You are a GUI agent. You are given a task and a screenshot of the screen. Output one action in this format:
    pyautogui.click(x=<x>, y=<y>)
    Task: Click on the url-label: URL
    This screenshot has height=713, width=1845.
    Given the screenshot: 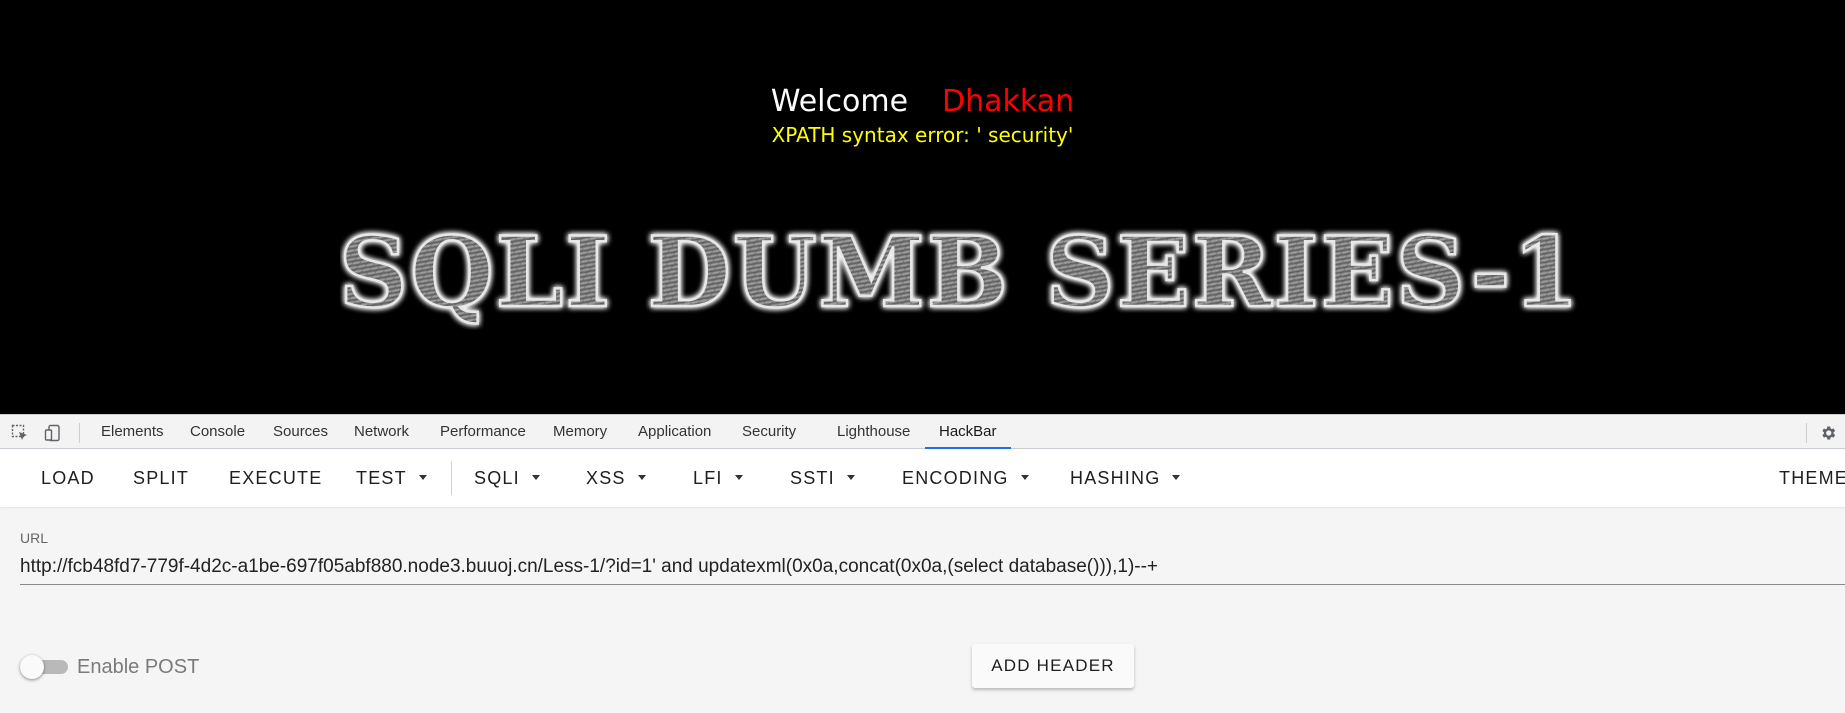 What is the action you would take?
    pyautogui.click(x=34, y=538)
    